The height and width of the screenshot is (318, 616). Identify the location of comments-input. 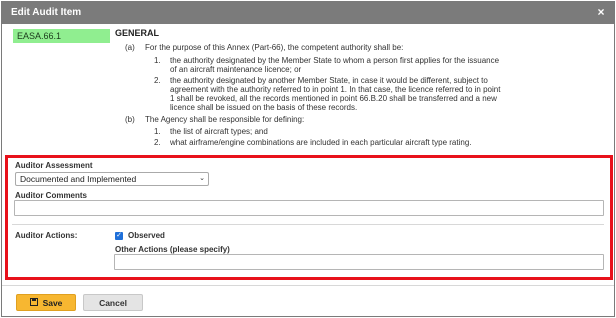
(309, 208).